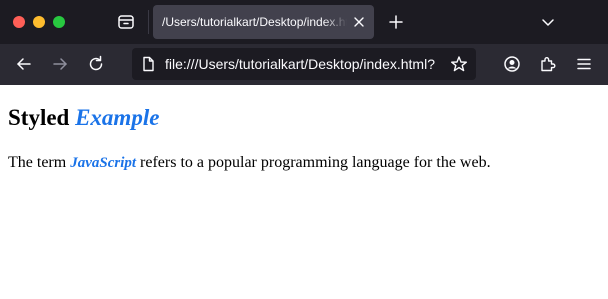 This screenshot has height=299, width=608. Describe the element at coordinates (148, 22) in the screenshot. I see `tab-separator` at that location.